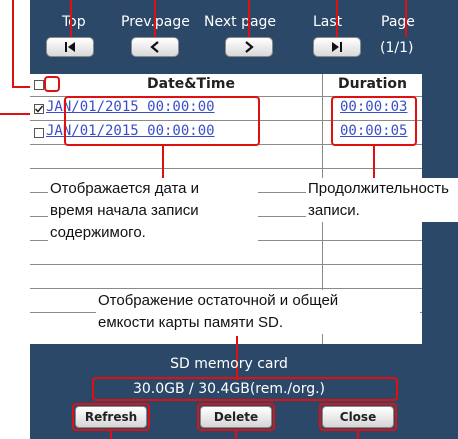  I want to click on prev-page-button, so click(155, 47).